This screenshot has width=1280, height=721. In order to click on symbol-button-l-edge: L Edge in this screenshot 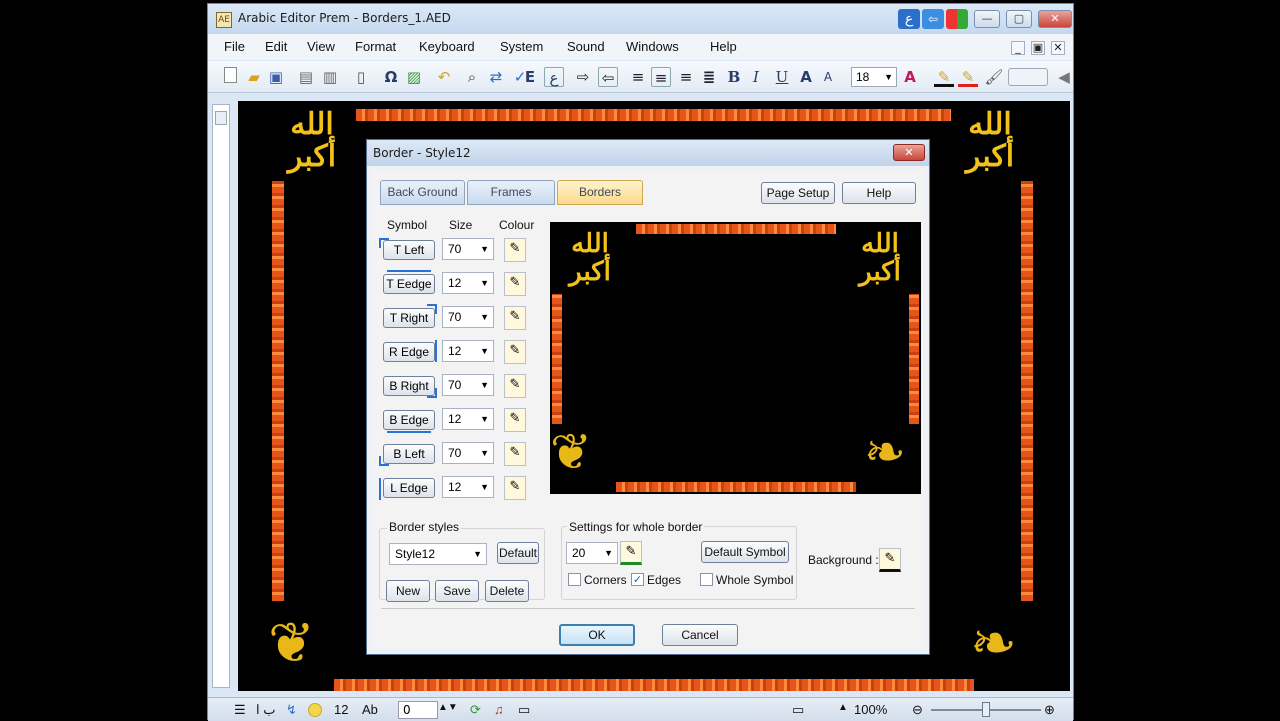, I will do `click(409, 488)`.